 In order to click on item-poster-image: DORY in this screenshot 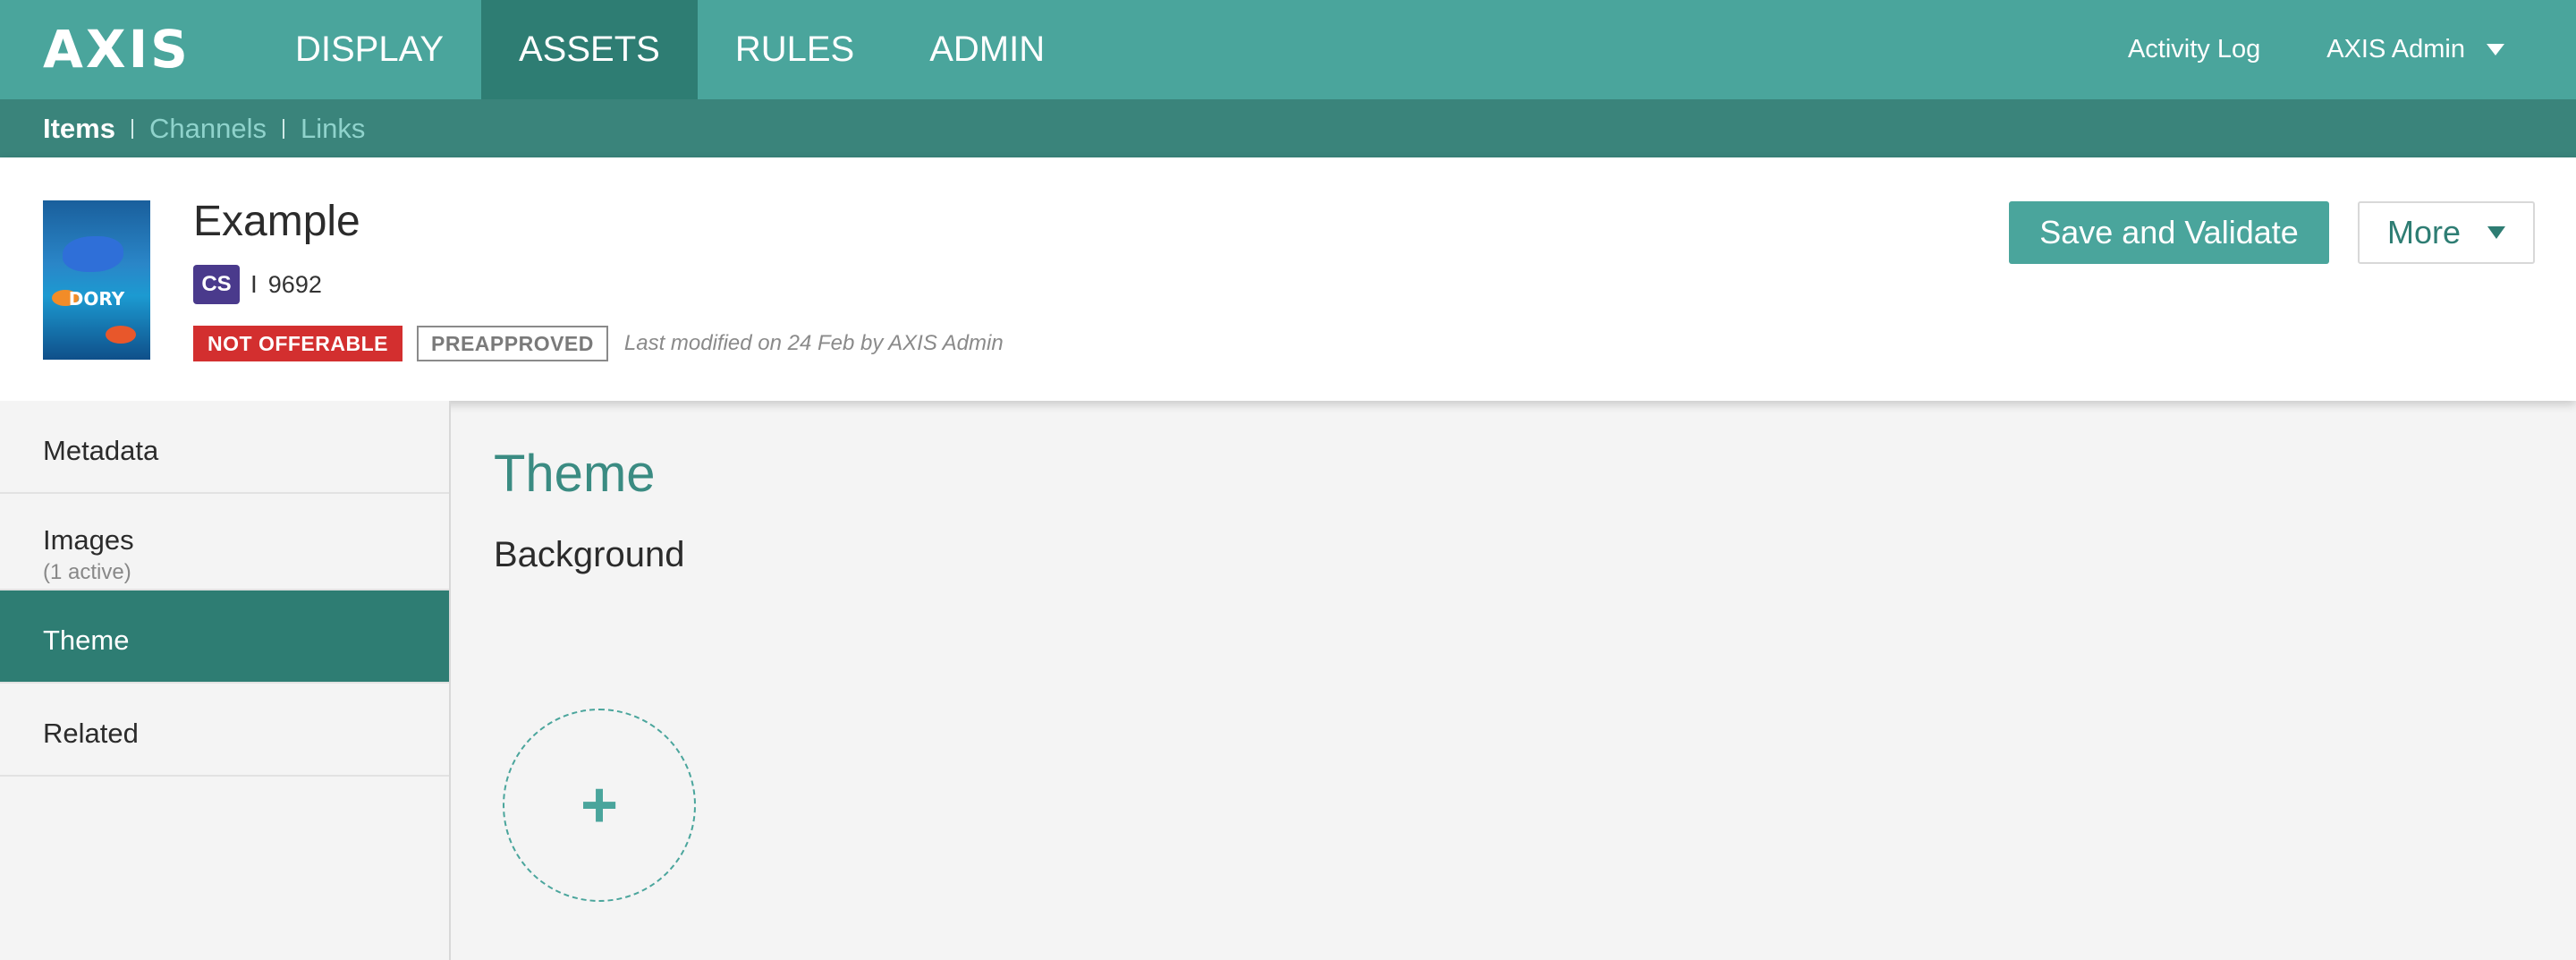, I will do `click(96, 280)`.